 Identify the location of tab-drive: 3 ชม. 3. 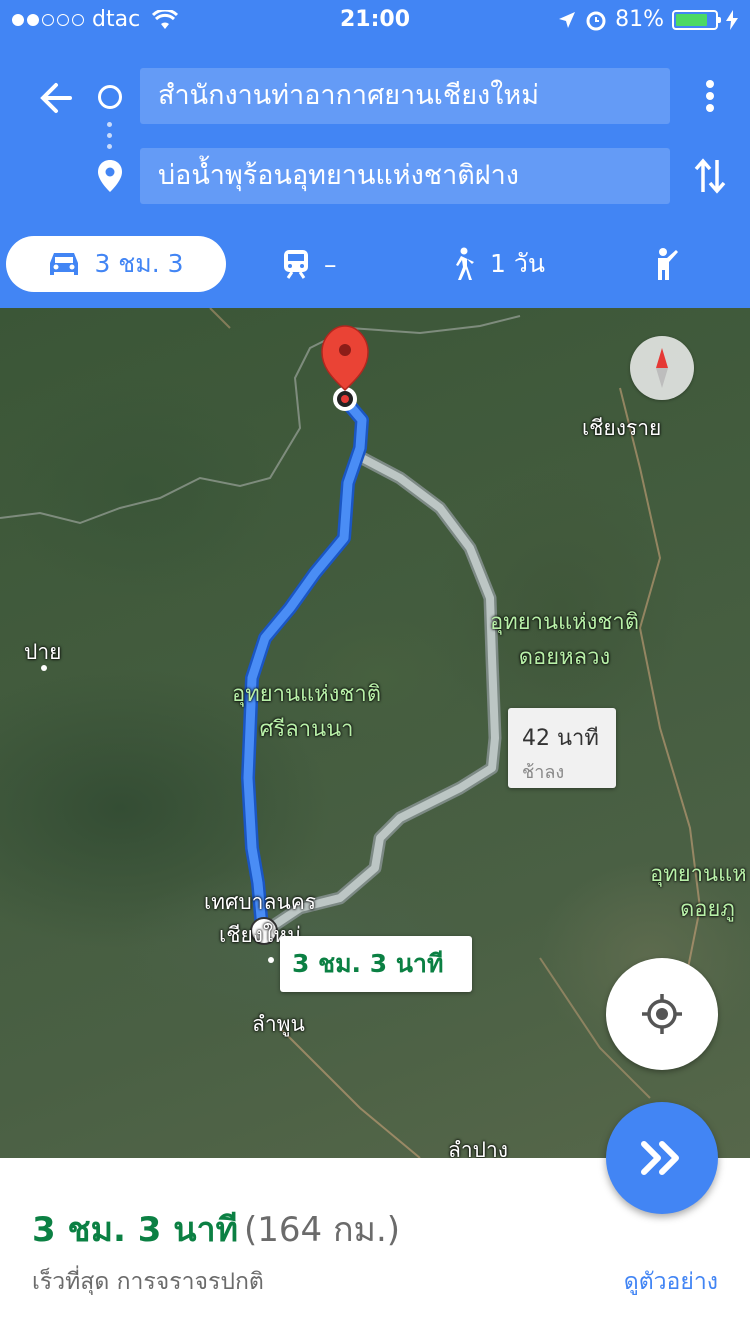
(116, 264).